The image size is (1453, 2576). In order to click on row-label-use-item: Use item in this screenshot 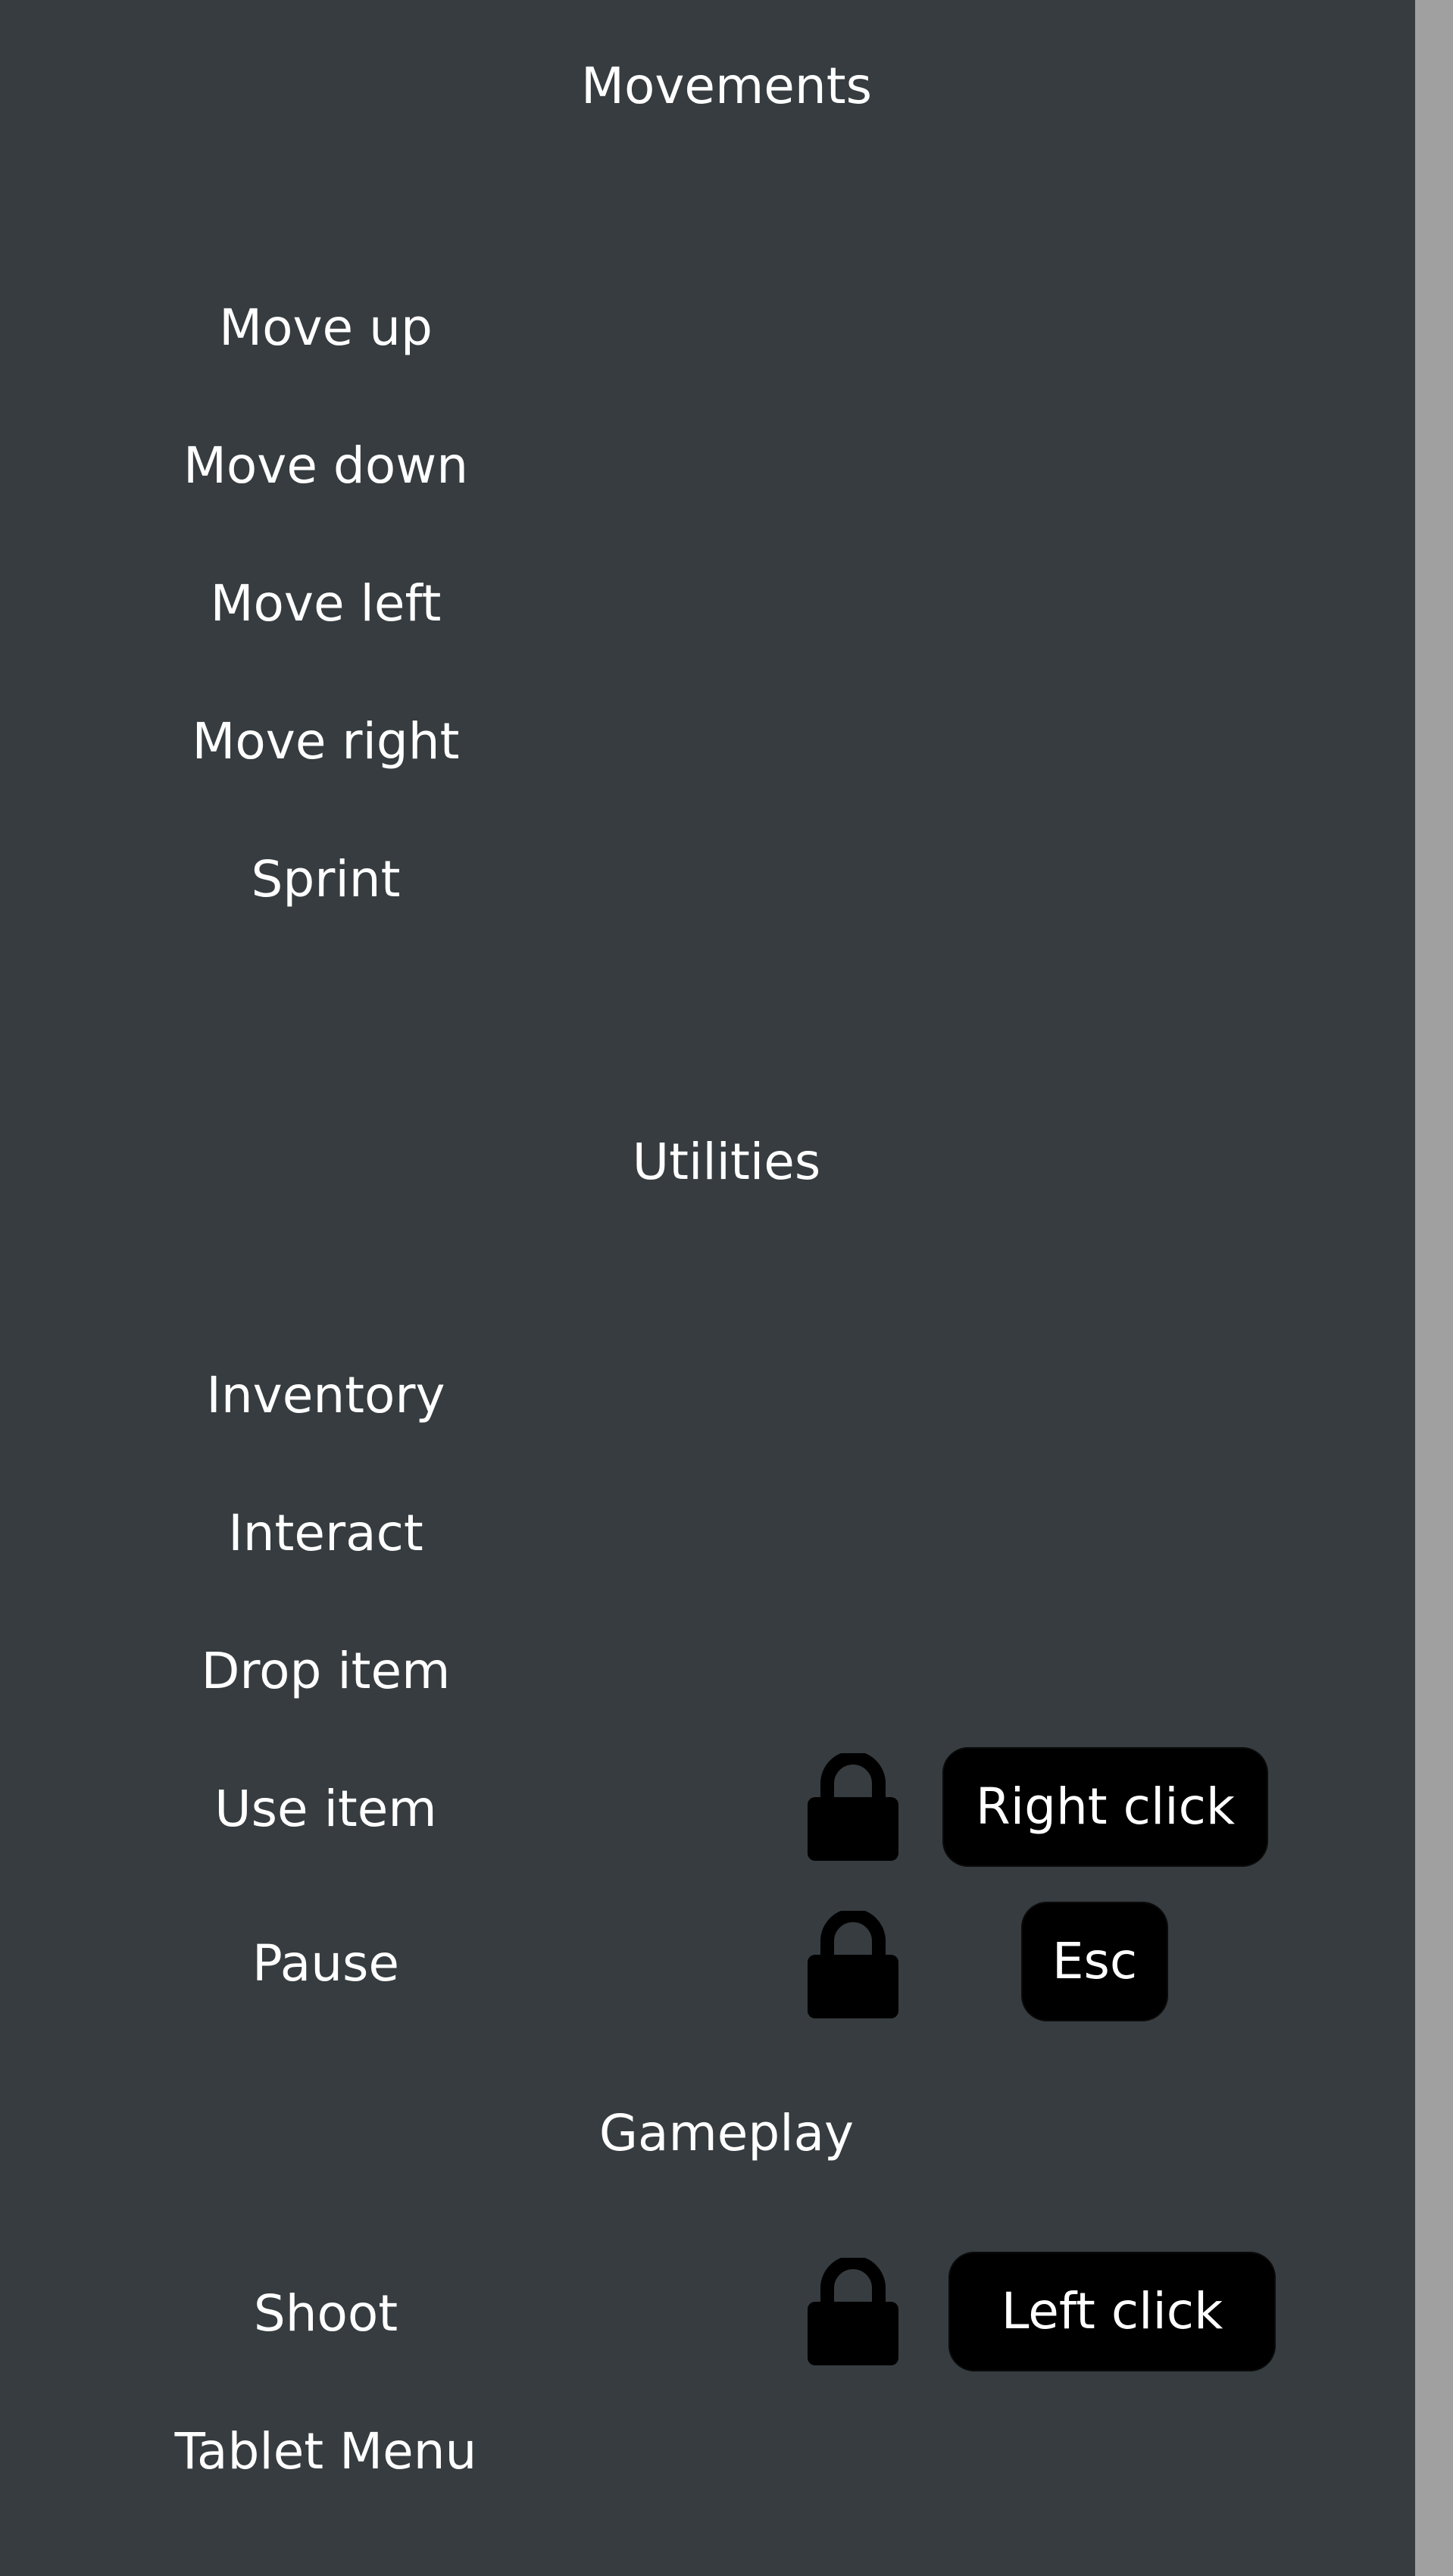, I will do `click(325, 1809)`.